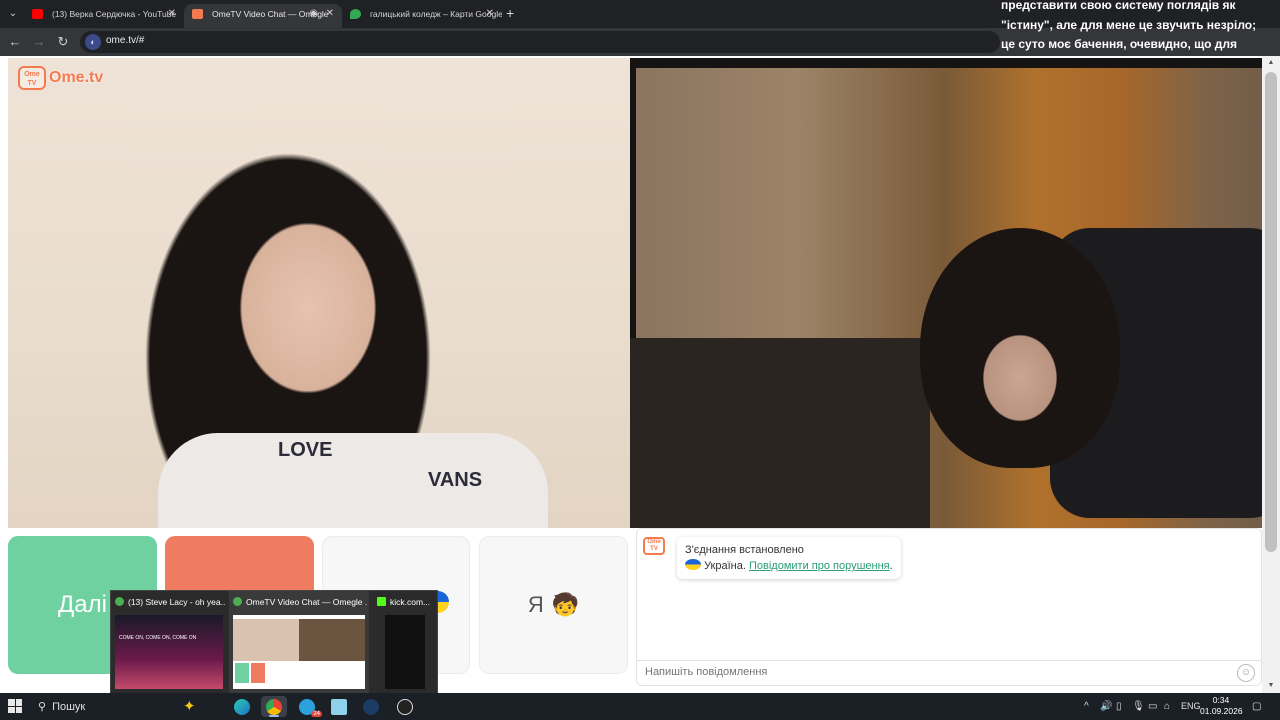 This screenshot has height=720, width=1280. I want to click on show-hidden-icons: ^, so click(1086, 706).